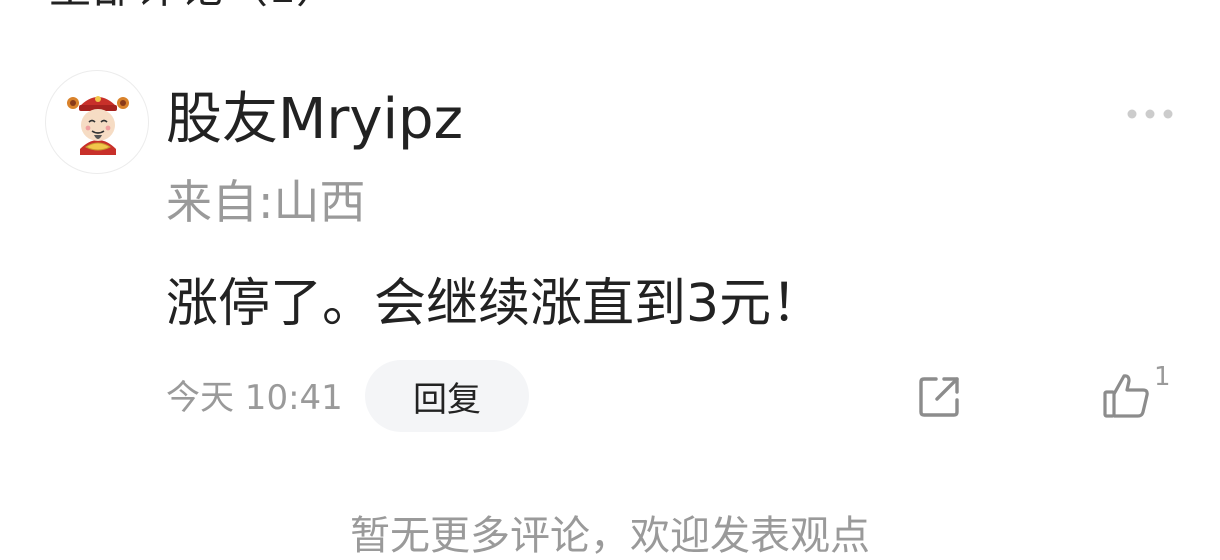  Describe the element at coordinates (254, 398) in the screenshot. I see `timestamp: 今天 10:41` at that location.